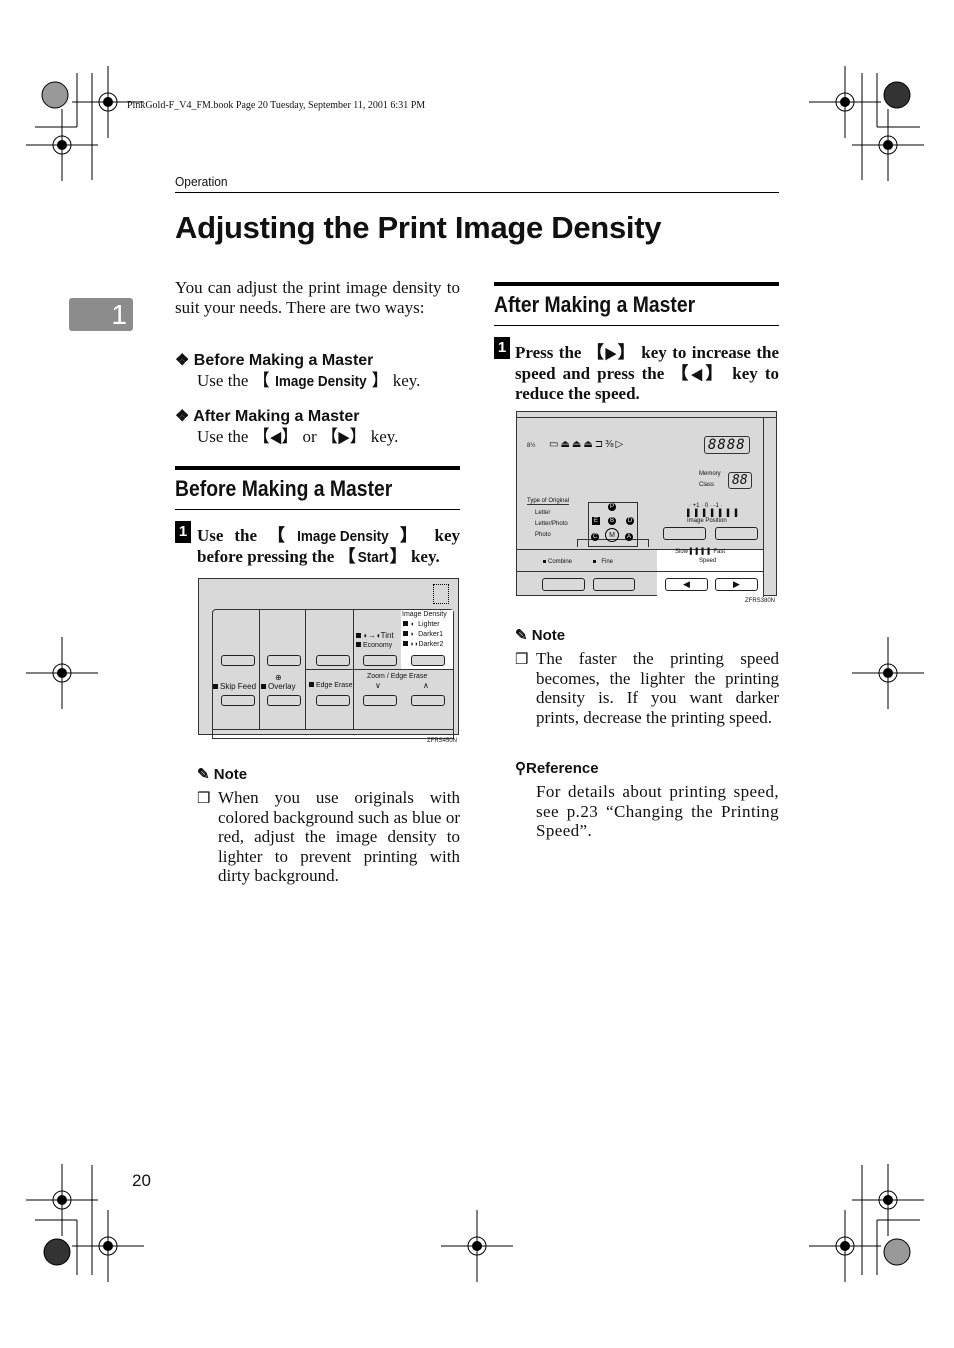  What do you see at coordinates (727, 445) in the screenshot?
I see `counter-display: 8888` at bounding box center [727, 445].